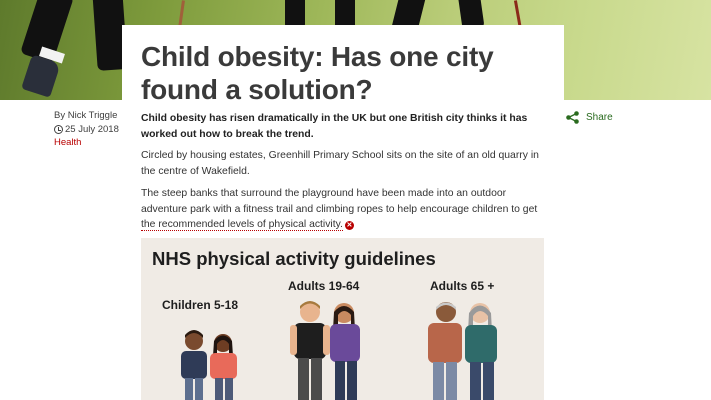 Image resolution: width=711 pixels, height=400 pixels. I want to click on date-text: 25 July 2018, so click(92, 129).